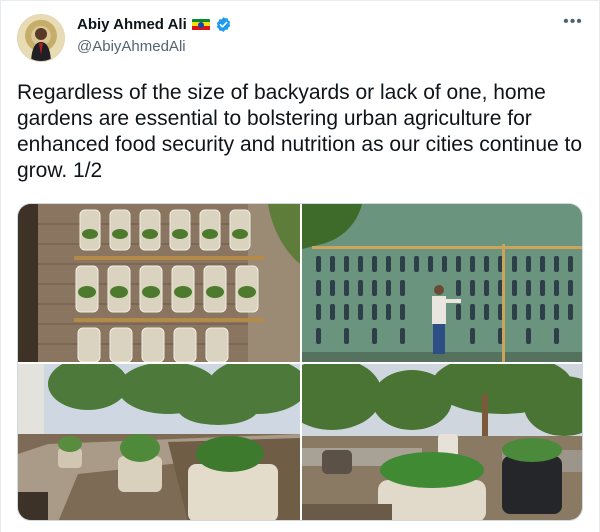  I want to click on author-handle: @AbiyAhmedAli, so click(131, 46).